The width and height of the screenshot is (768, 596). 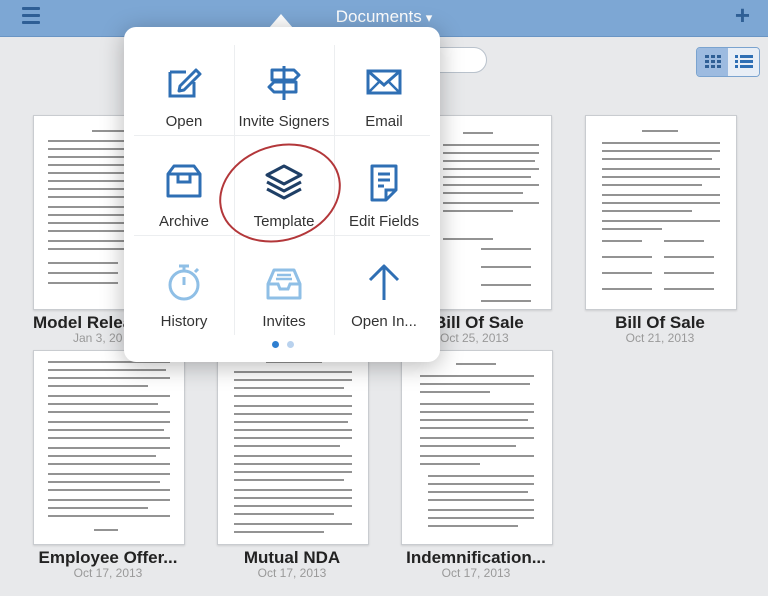 I want to click on invites-action-button: Invites, so click(x=284, y=297).